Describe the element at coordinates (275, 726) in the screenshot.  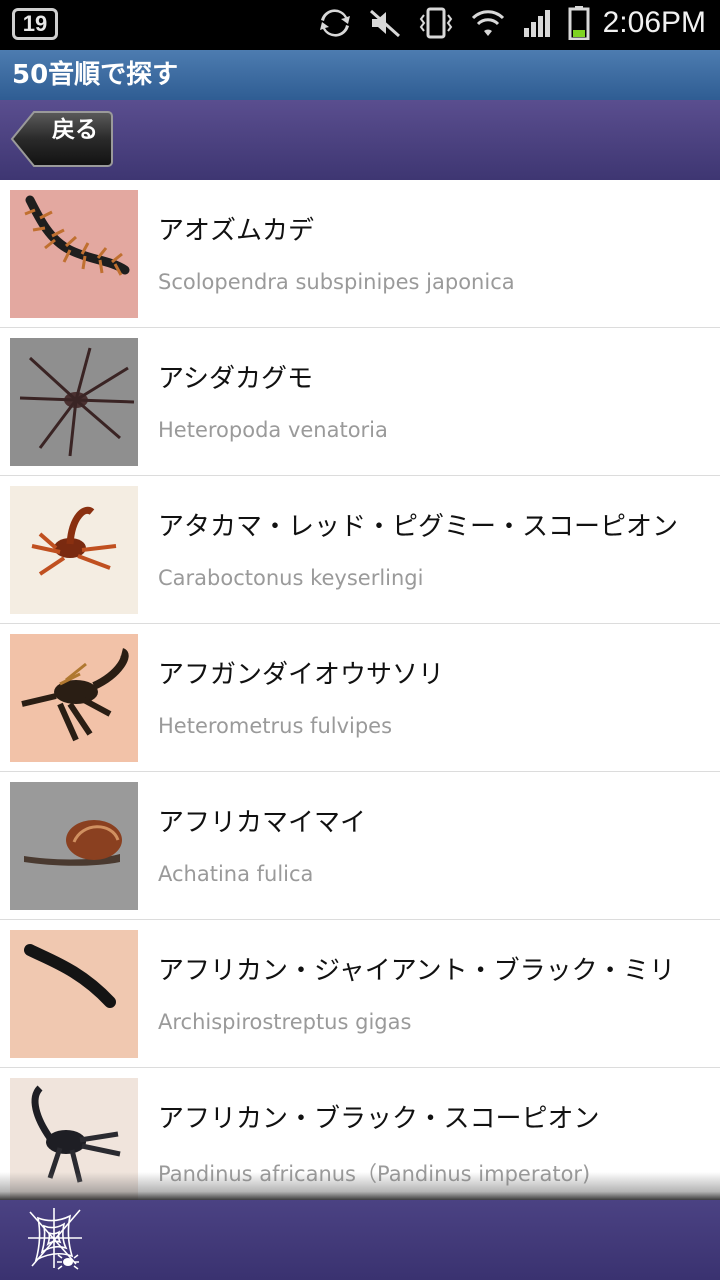
I see `scientific-name: Heterometrus fulvipes` at that location.